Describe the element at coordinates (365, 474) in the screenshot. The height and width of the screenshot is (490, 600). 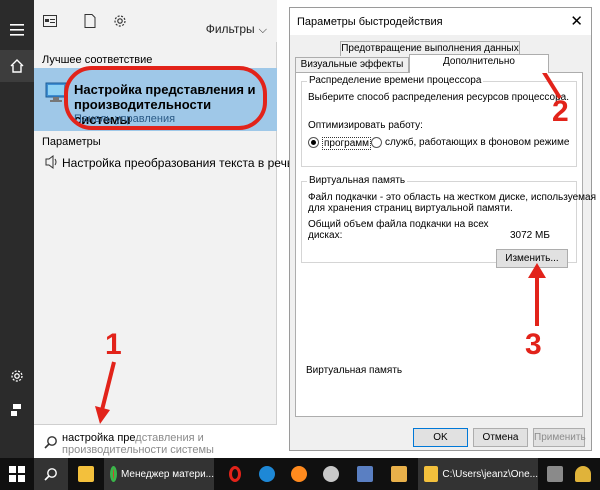
I see `app-icon-monitor` at that location.